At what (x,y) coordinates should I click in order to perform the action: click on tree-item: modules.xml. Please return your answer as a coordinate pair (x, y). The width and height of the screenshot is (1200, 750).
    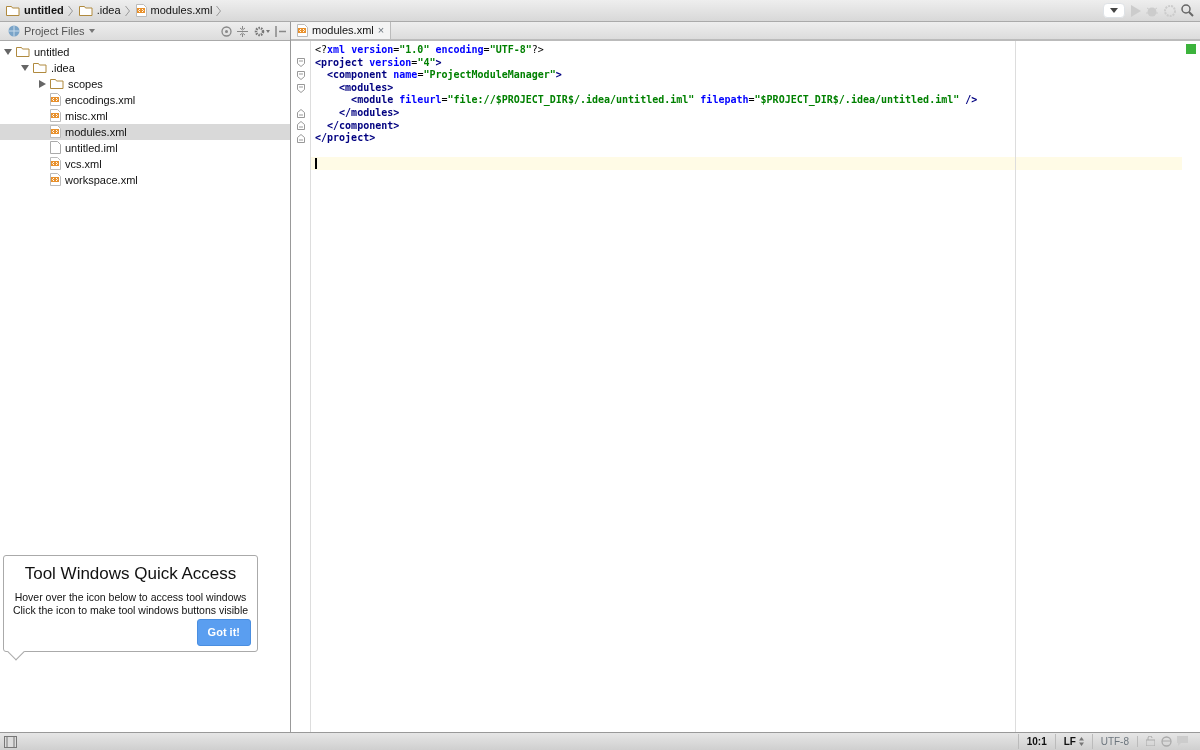
    Looking at the image, I should click on (145, 131).